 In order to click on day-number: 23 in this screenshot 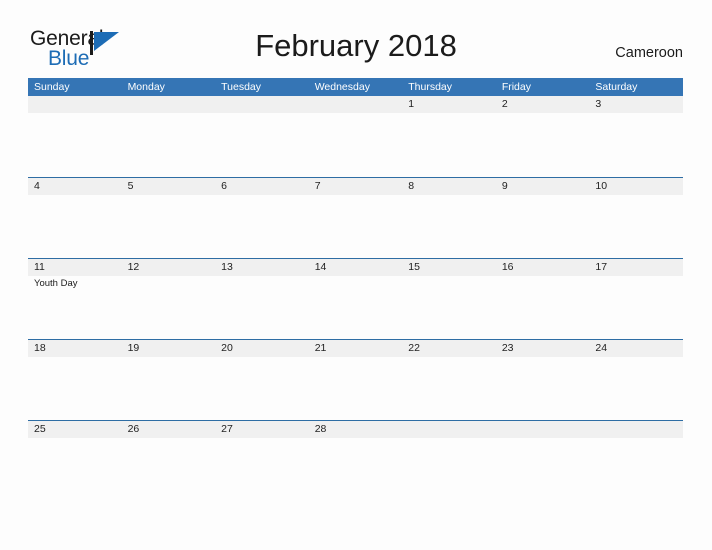, I will do `click(543, 348)`.